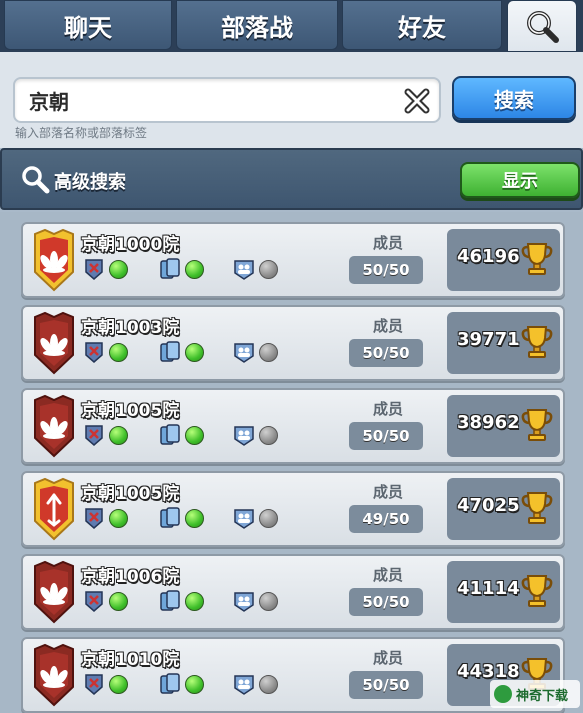 The image size is (583, 713). I want to click on clan-row: 京朝1003院 成员 50/50 39771, so click(293, 343).